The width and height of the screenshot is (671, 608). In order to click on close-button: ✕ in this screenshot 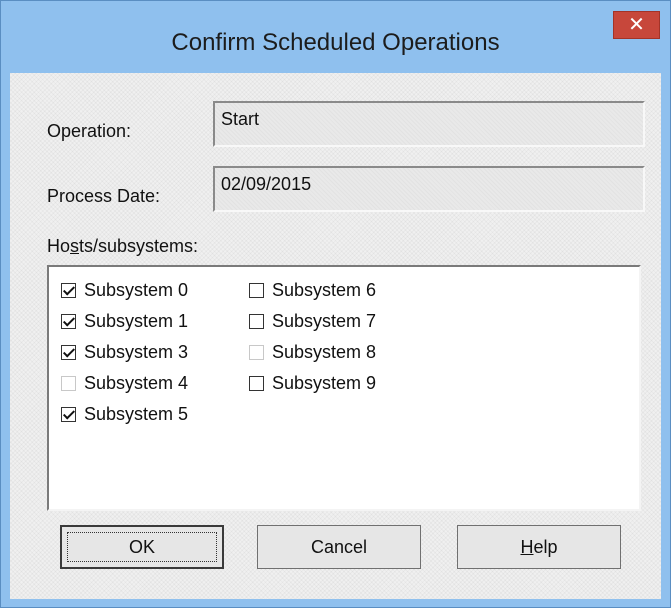, I will do `click(636, 25)`.